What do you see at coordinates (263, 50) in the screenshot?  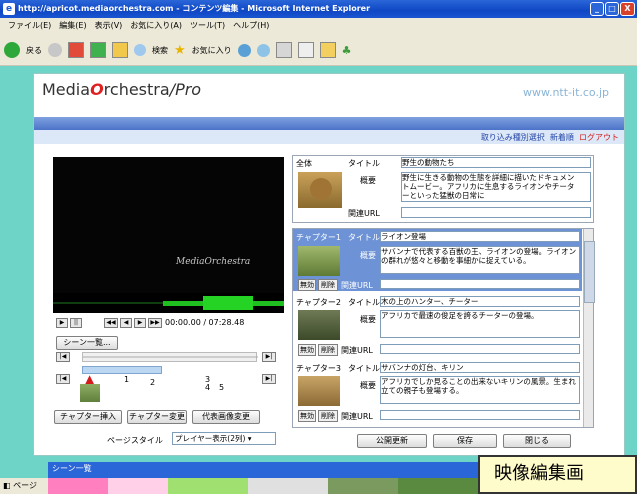 I see `mail-icon` at bounding box center [263, 50].